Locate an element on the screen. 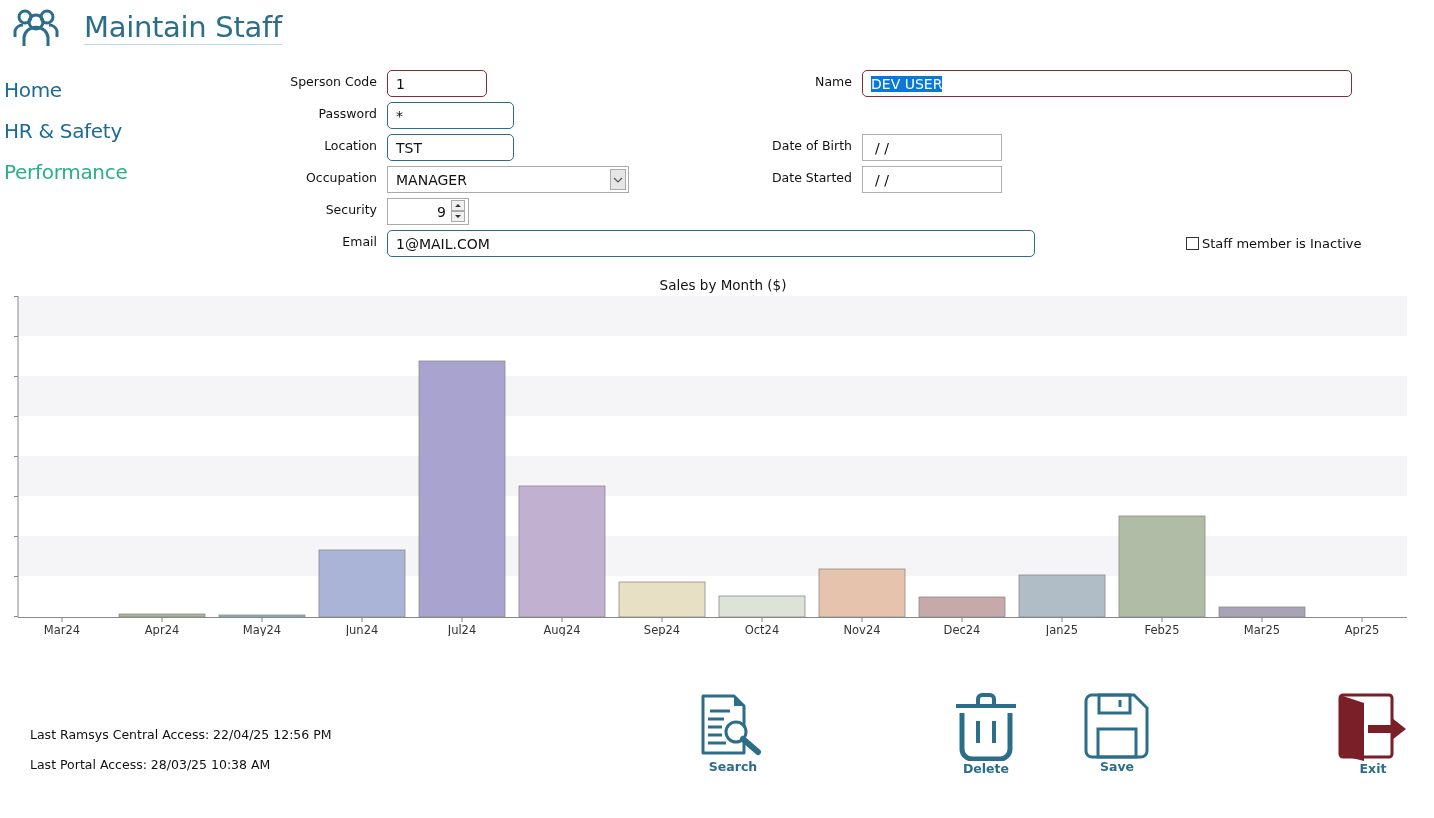 The image size is (1434, 818). field-label: Email is located at coordinates (359, 241).